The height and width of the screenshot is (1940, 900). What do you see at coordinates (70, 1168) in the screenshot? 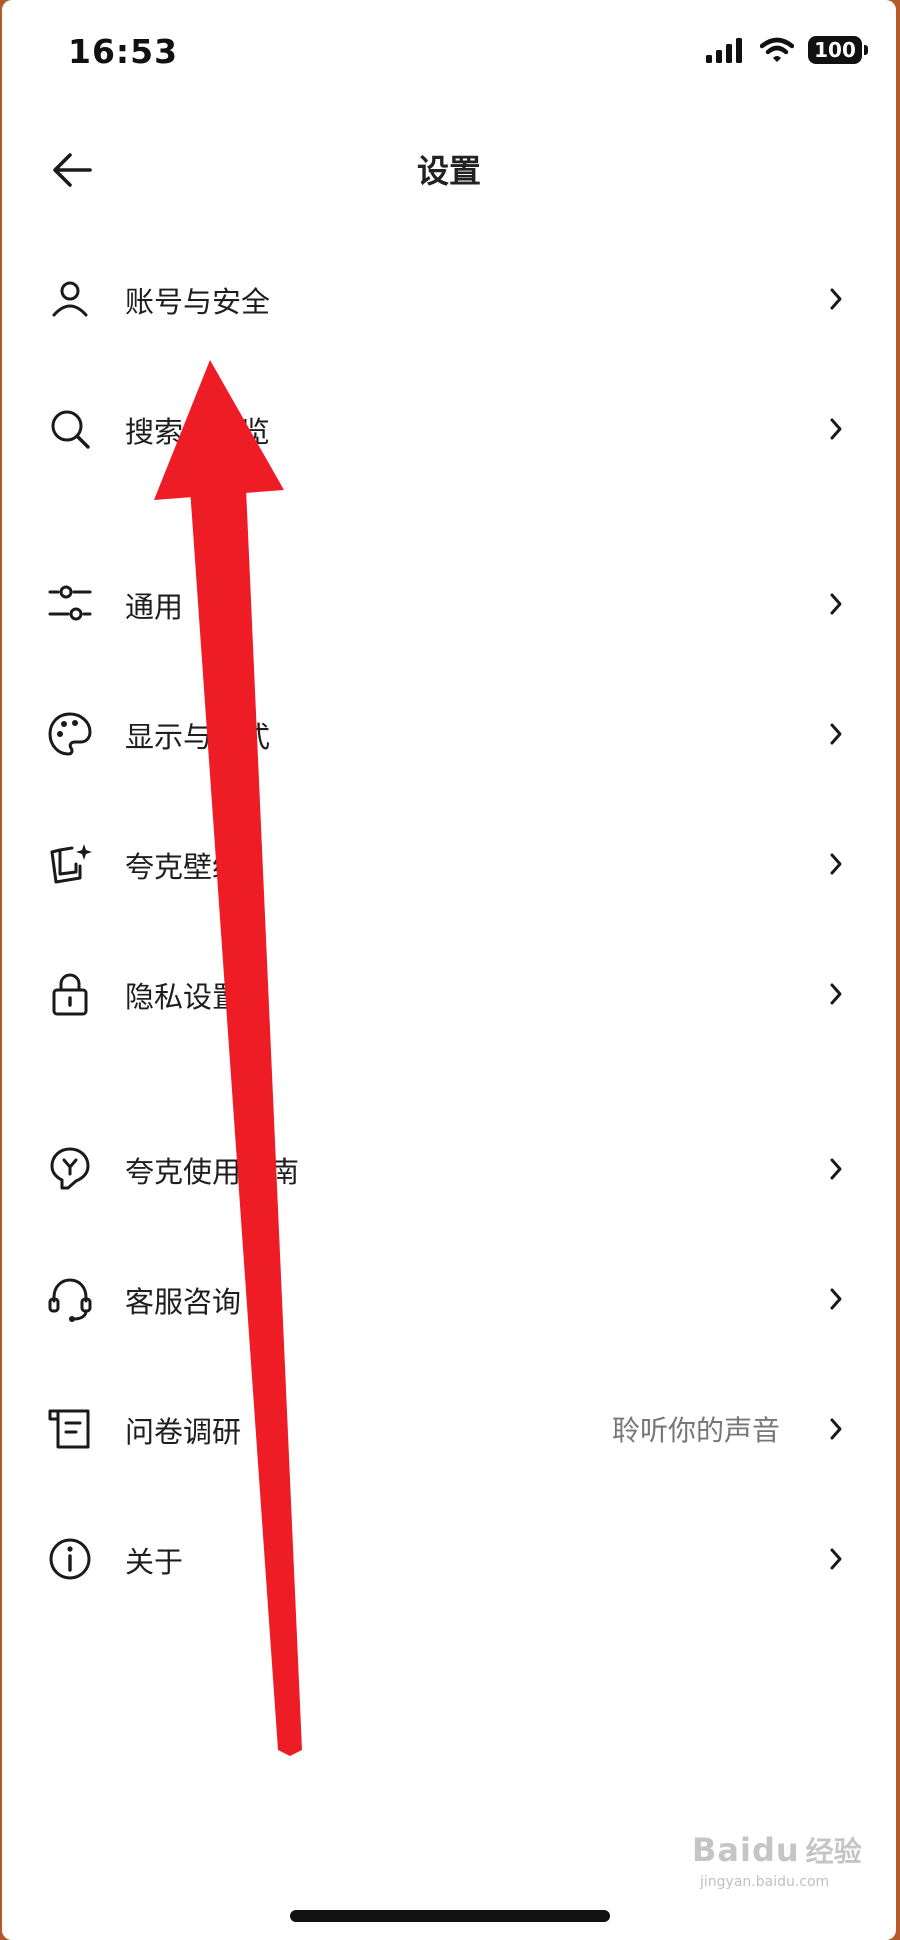
I see `lightbulb-icon` at bounding box center [70, 1168].